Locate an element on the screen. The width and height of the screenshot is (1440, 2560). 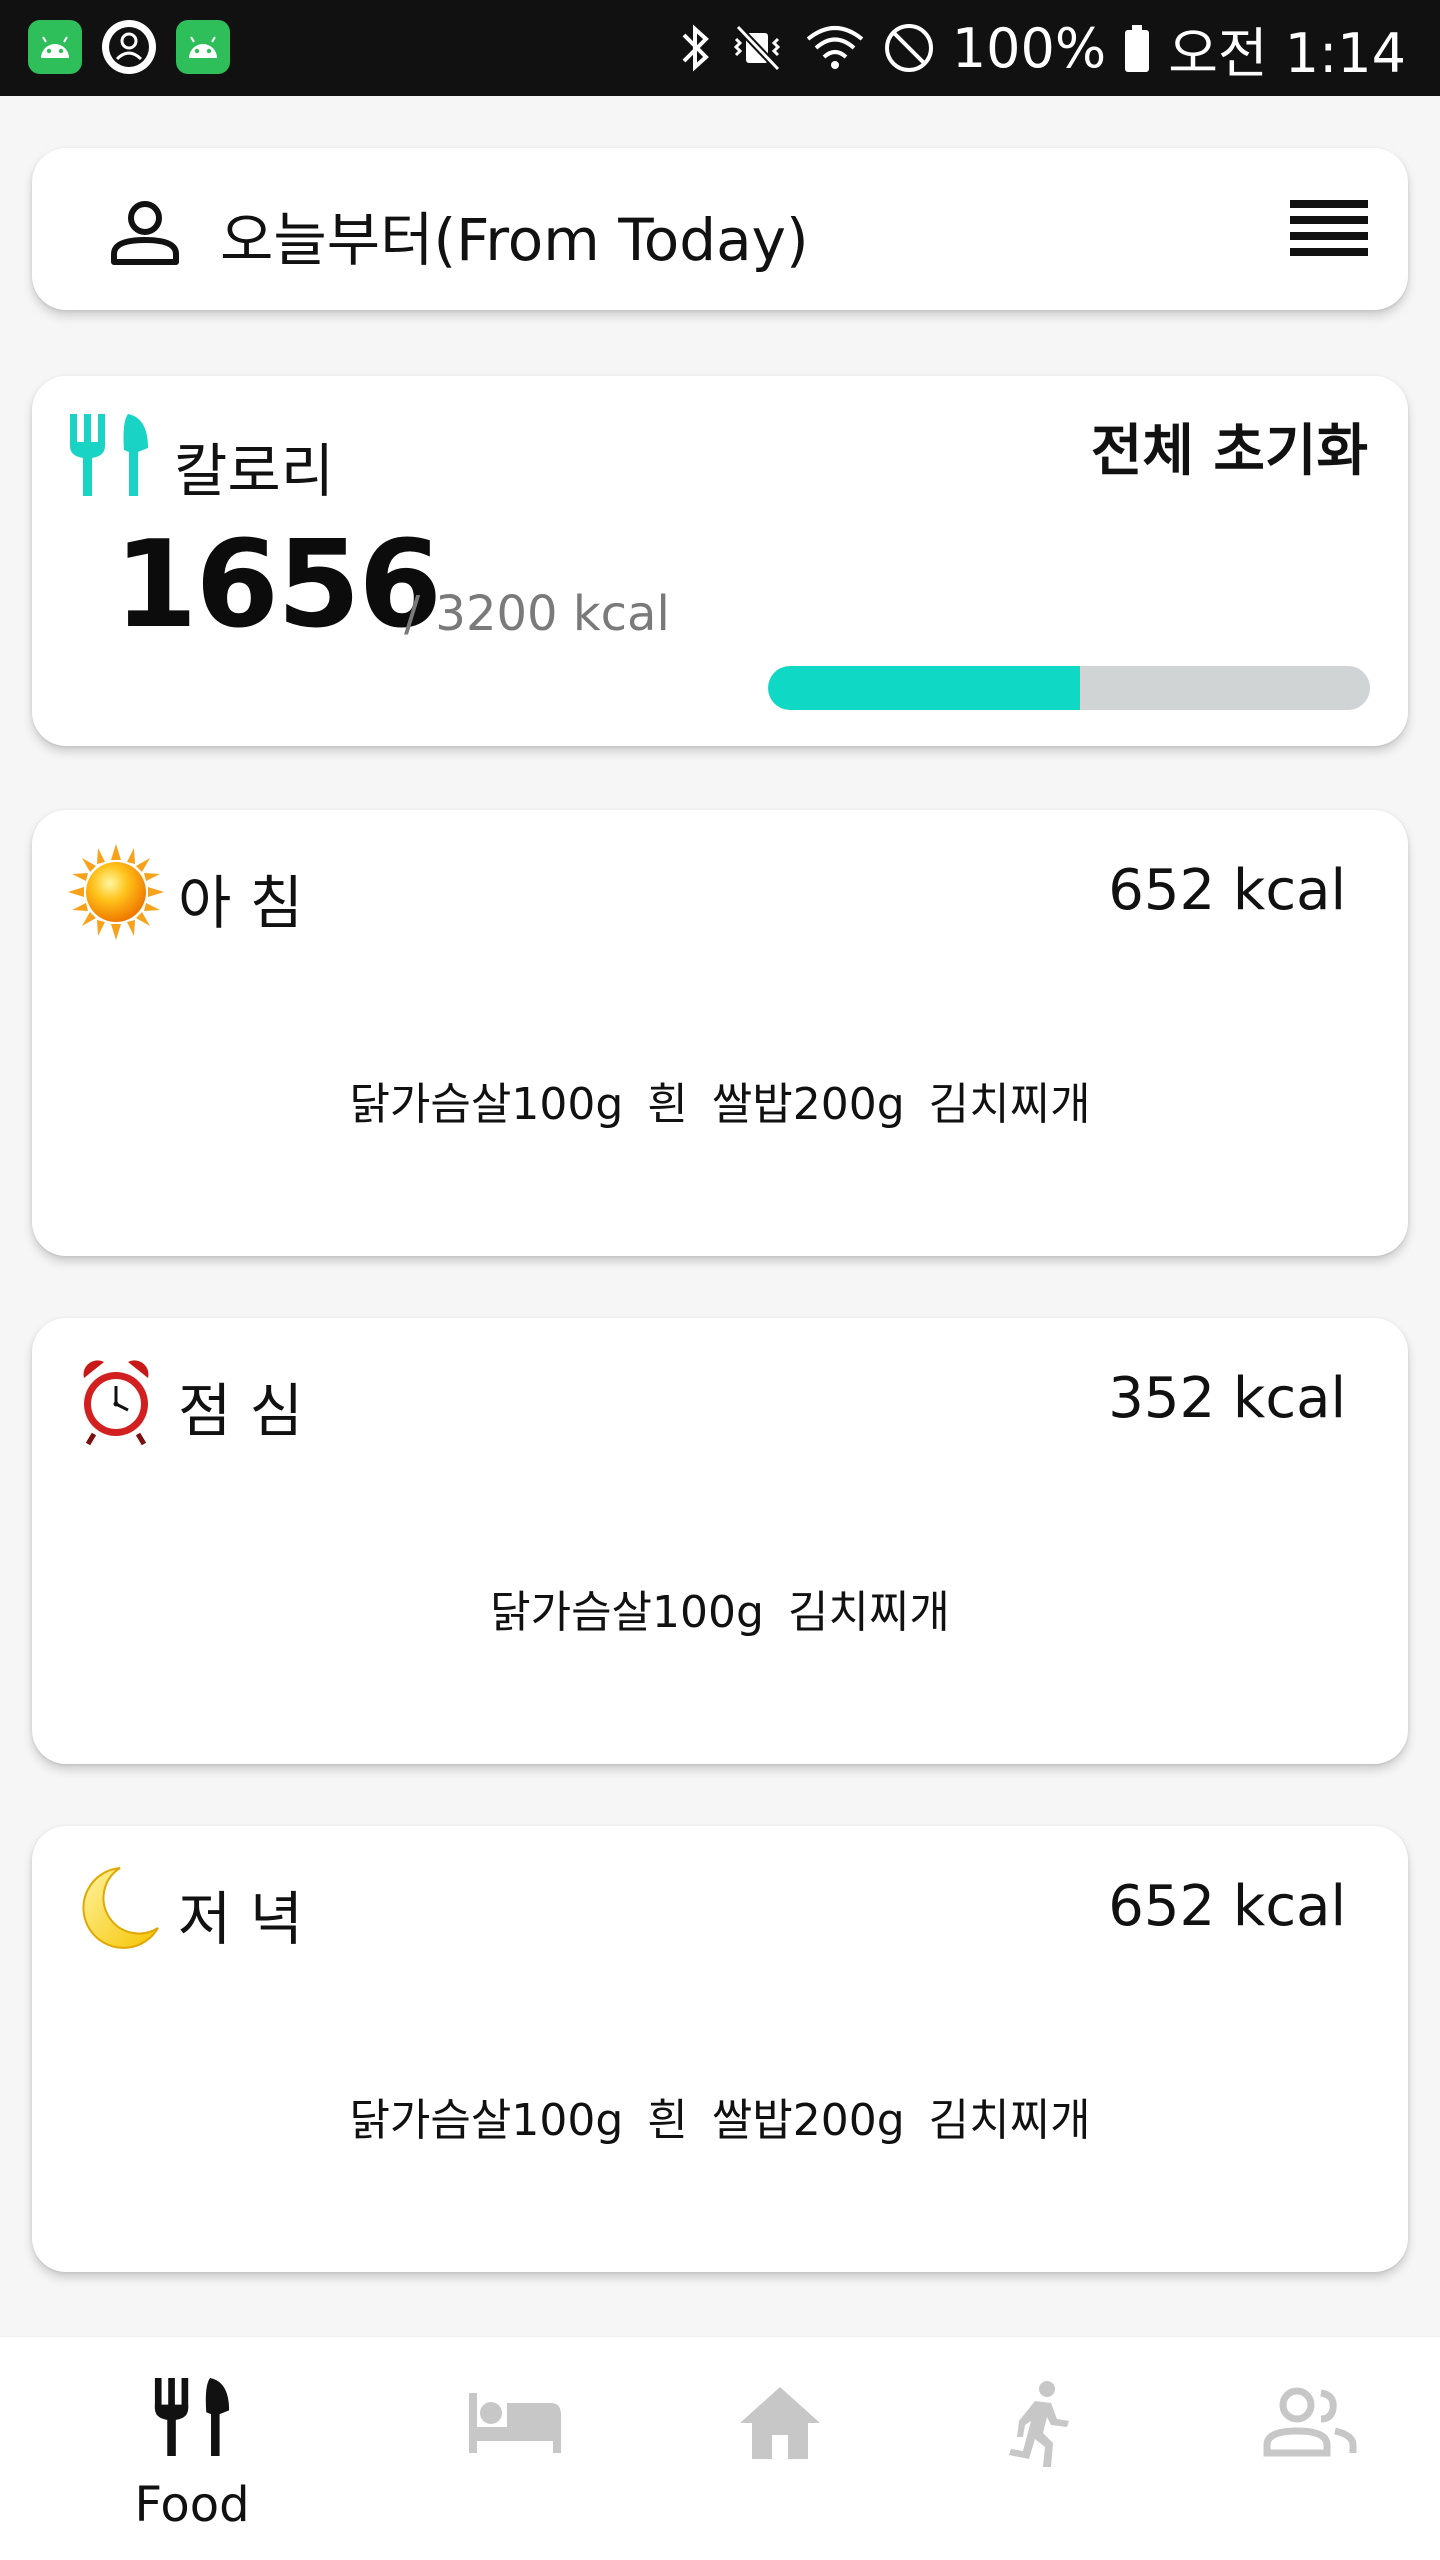
nav-label: Food is located at coordinates (192, 2505).